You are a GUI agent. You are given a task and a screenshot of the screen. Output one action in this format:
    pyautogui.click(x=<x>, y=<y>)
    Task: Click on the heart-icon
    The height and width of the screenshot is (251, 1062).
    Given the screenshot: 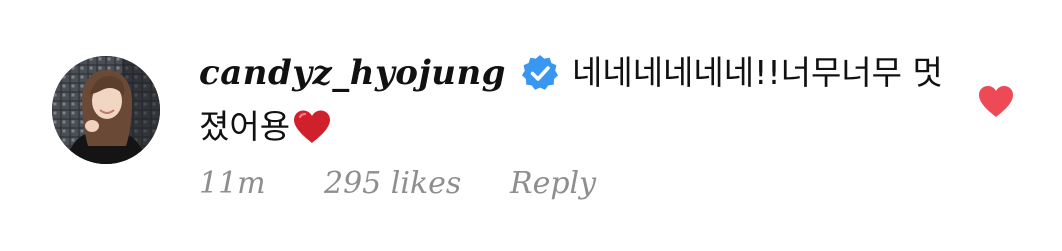 What is the action you would take?
    pyautogui.click(x=996, y=101)
    